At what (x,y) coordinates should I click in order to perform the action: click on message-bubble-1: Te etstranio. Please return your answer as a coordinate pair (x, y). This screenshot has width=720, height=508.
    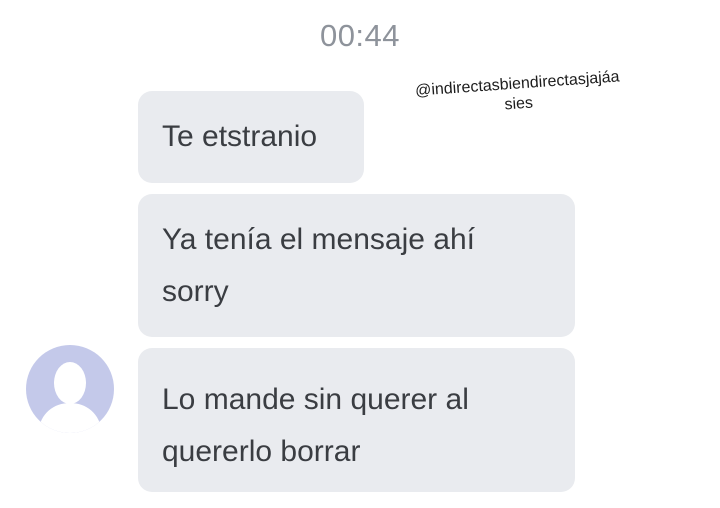
    Looking at the image, I should click on (251, 137).